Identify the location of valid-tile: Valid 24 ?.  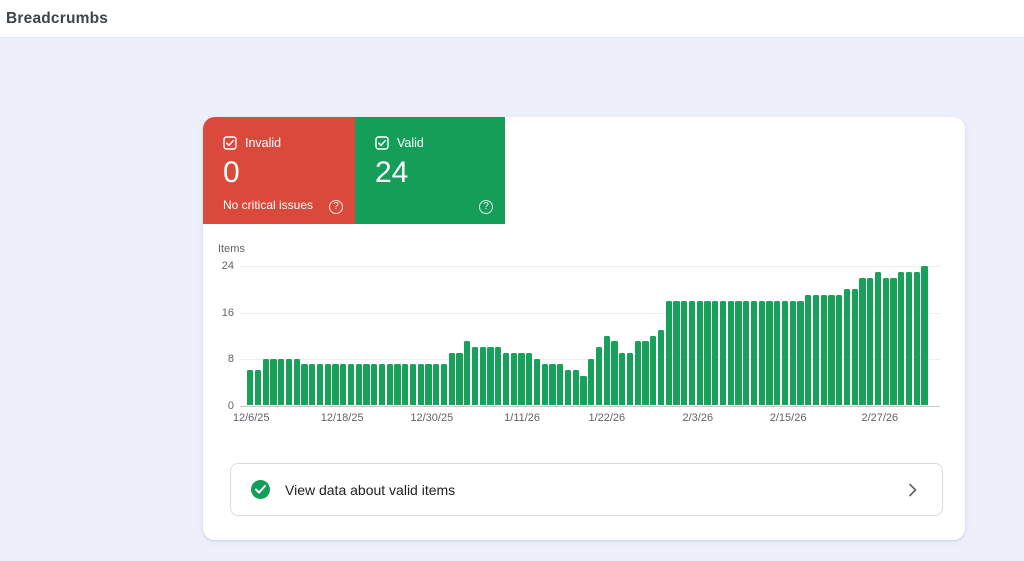
(430, 170).